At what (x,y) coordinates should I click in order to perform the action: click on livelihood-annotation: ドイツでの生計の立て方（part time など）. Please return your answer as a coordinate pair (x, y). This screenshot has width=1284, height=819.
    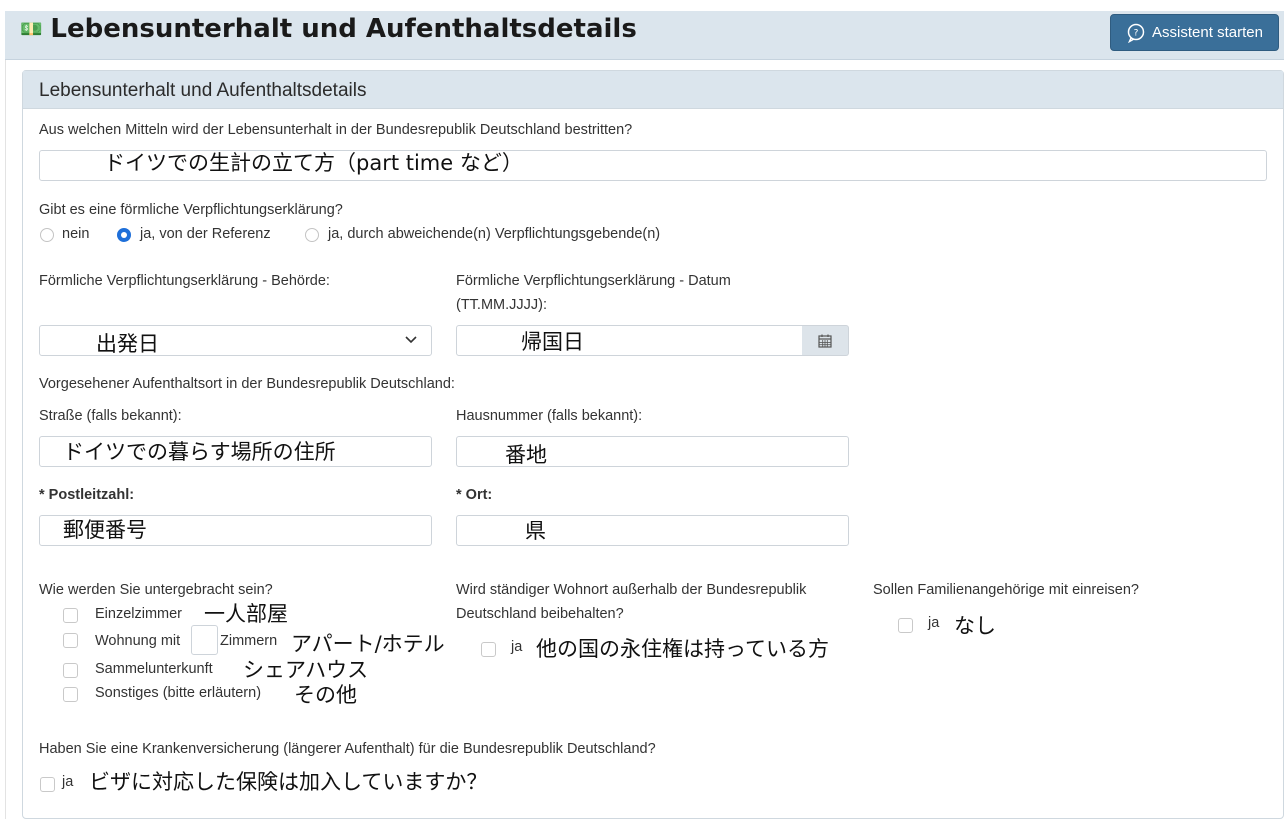
    Looking at the image, I should click on (313, 163).